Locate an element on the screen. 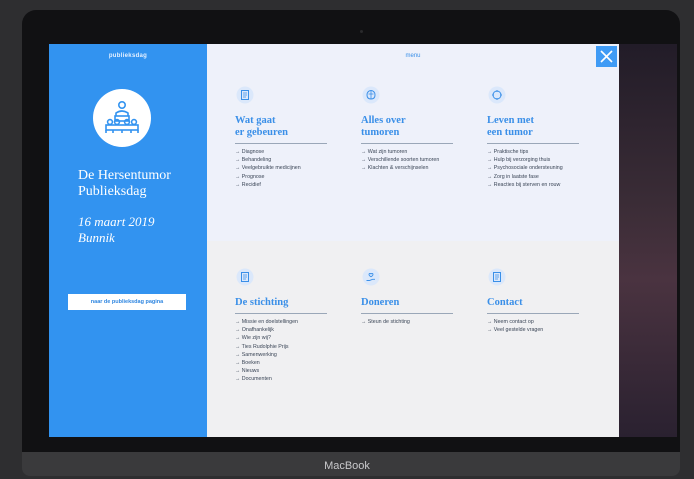 Image resolution: width=694 pixels, height=479 pixels. menu-link: → Zorg in laatste fase is located at coordinates (534, 177).